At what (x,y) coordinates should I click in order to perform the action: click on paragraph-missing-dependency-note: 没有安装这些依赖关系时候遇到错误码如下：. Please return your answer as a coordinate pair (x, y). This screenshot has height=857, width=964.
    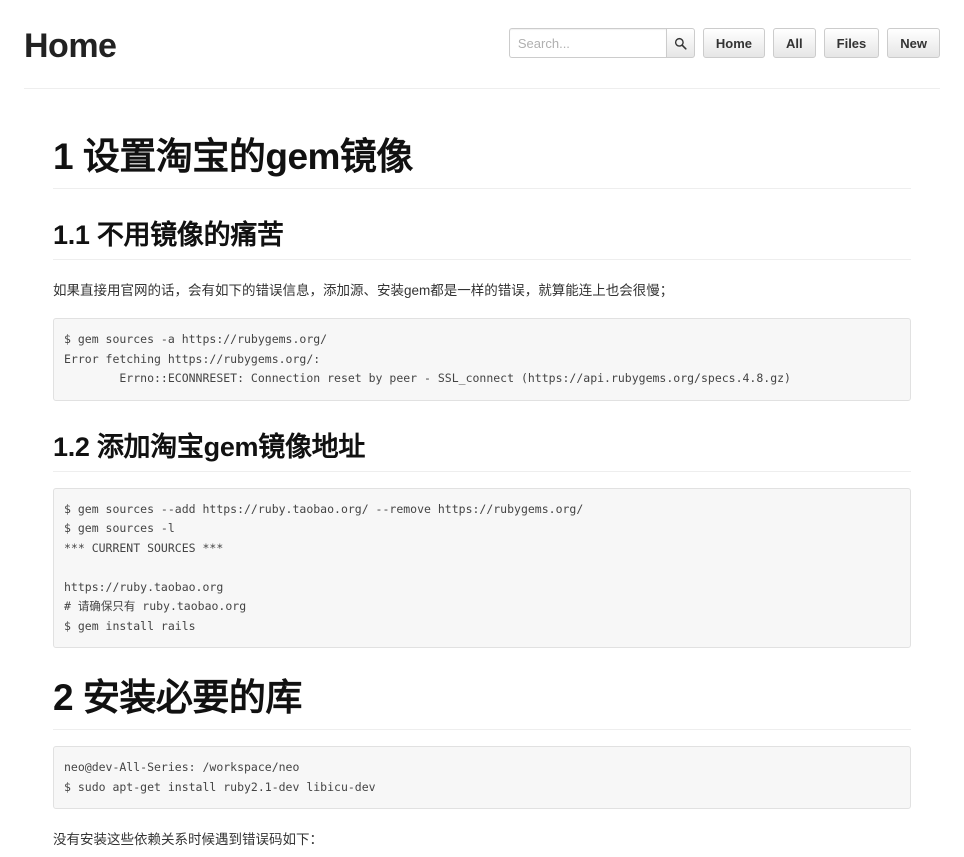
    Looking at the image, I should click on (188, 839).